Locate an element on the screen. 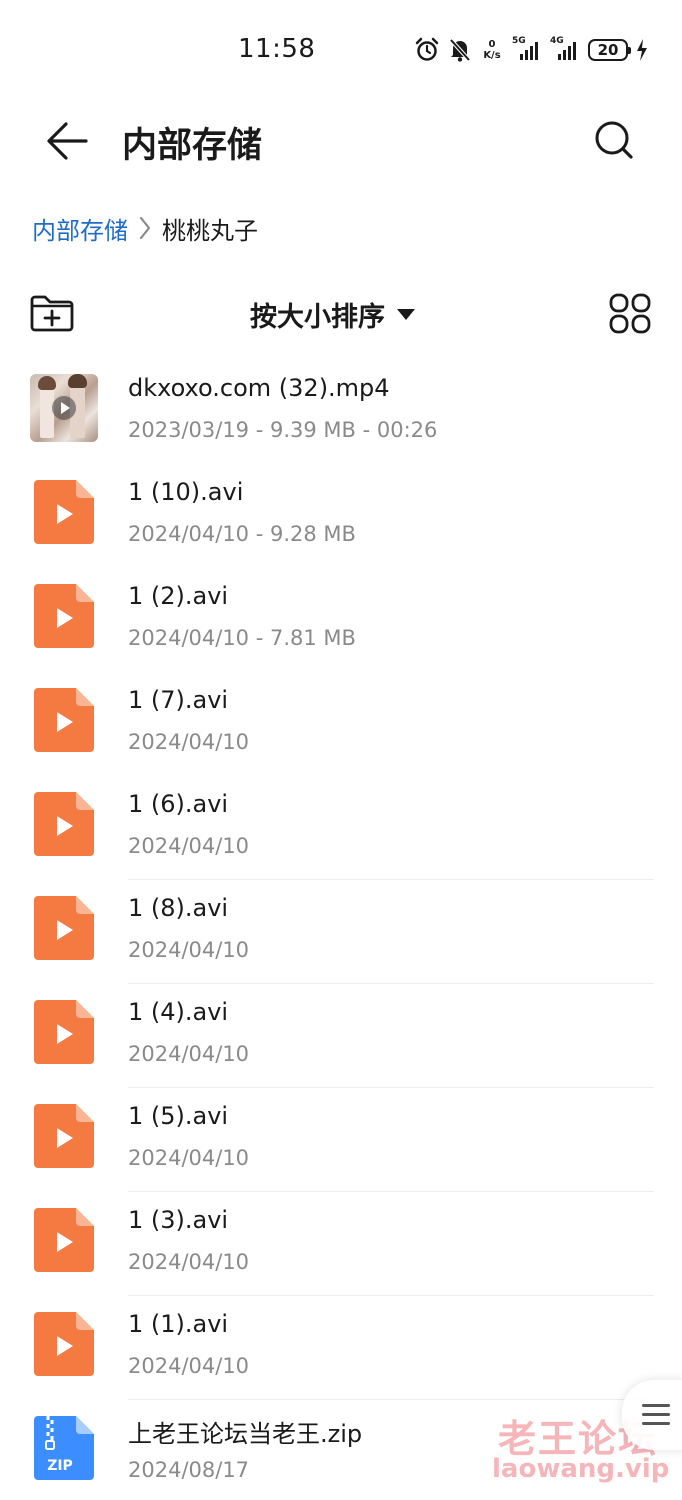 The height and width of the screenshot is (1500, 682). breadcrumb-current: 桃桃丸子 is located at coordinates (210, 230).